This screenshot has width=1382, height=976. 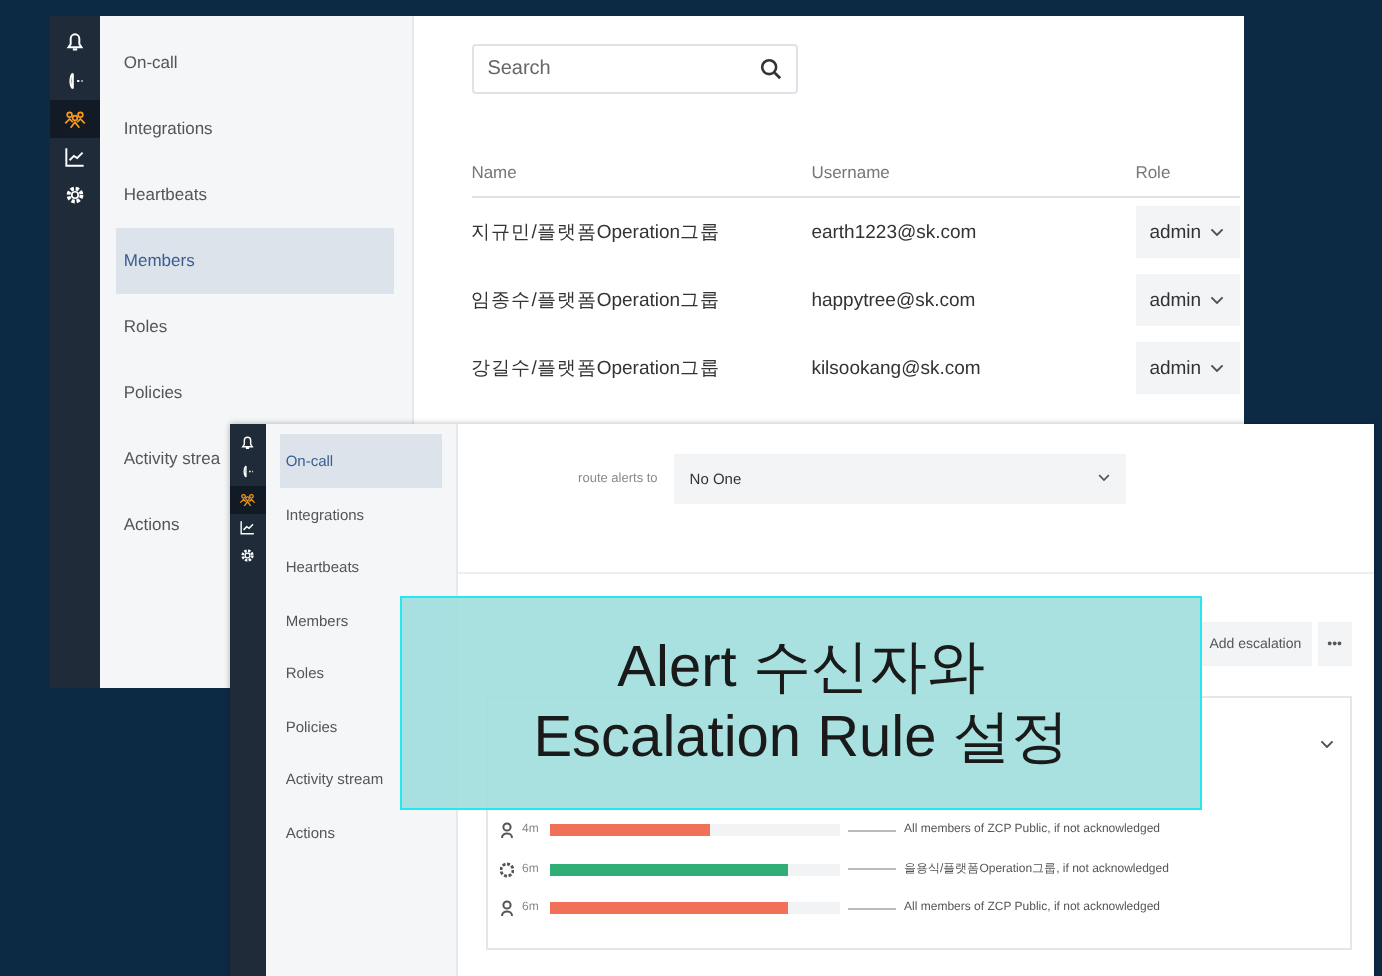 What do you see at coordinates (255, 260) in the screenshot?
I see `menu-item: Members` at bounding box center [255, 260].